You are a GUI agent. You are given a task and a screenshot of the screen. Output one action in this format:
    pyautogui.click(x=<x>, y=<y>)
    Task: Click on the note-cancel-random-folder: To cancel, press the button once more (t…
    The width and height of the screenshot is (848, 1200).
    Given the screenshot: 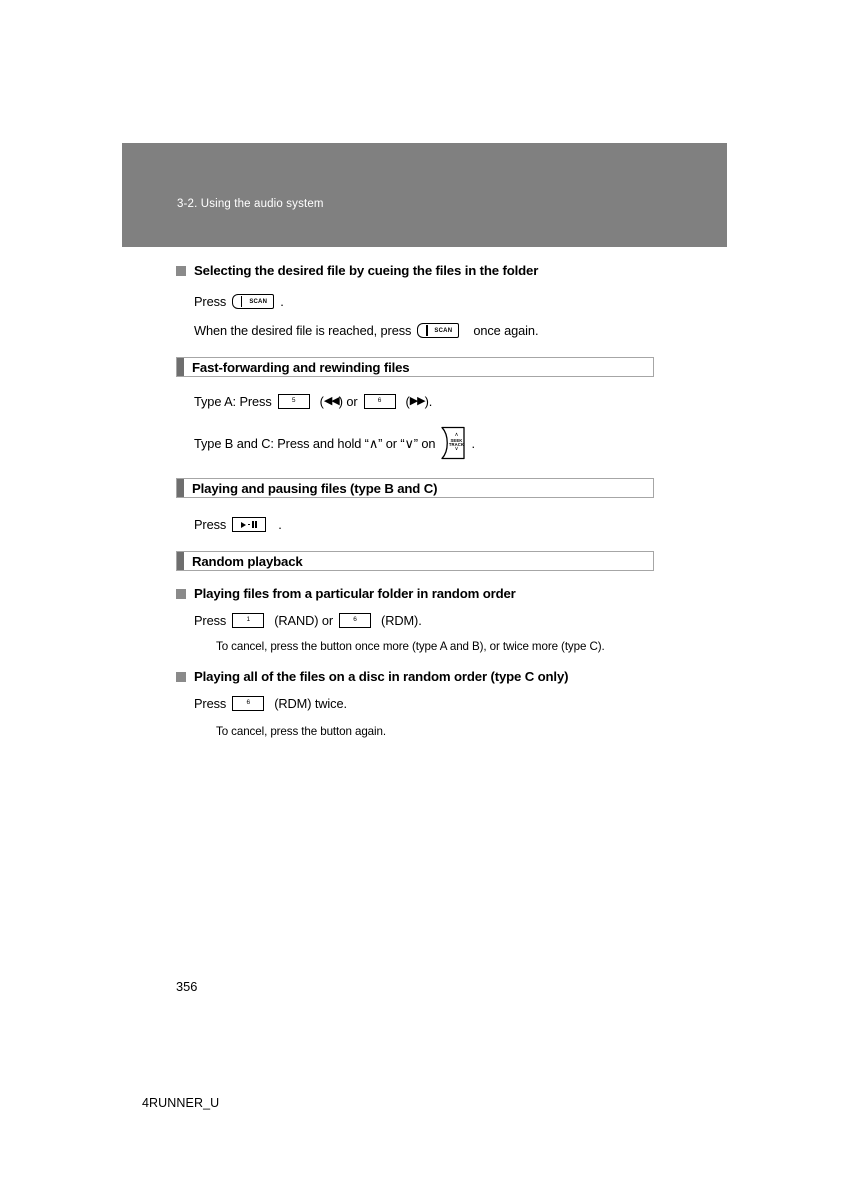 What is the action you would take?
    pyautogui.click(x=410, y=646)
    